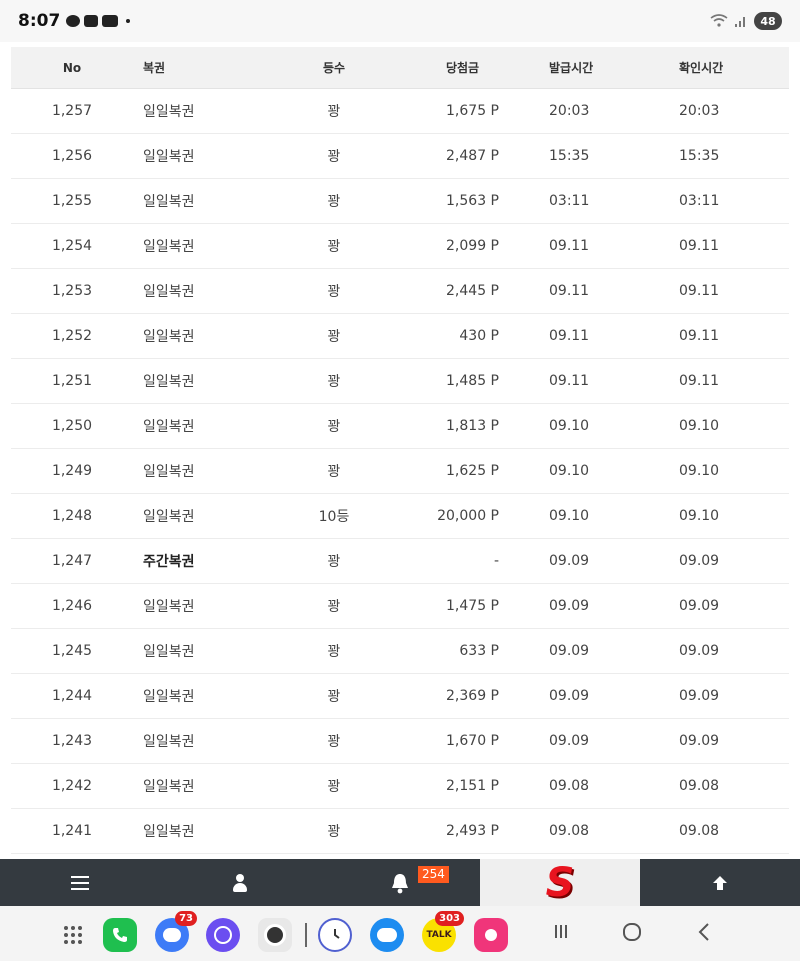  What do you see at coordinates (462, 606) in the screenshot?
I see `cell-prize: 1,475 P` at bounding box center [462, 606].